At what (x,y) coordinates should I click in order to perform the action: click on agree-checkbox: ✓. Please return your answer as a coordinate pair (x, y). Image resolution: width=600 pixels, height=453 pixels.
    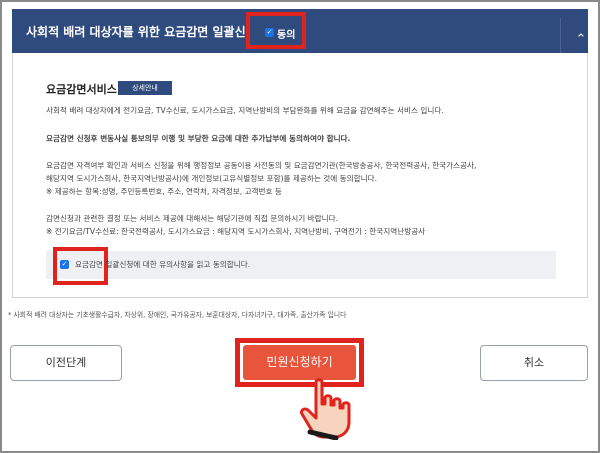
    Looking at the image, I should click on (269, 32).